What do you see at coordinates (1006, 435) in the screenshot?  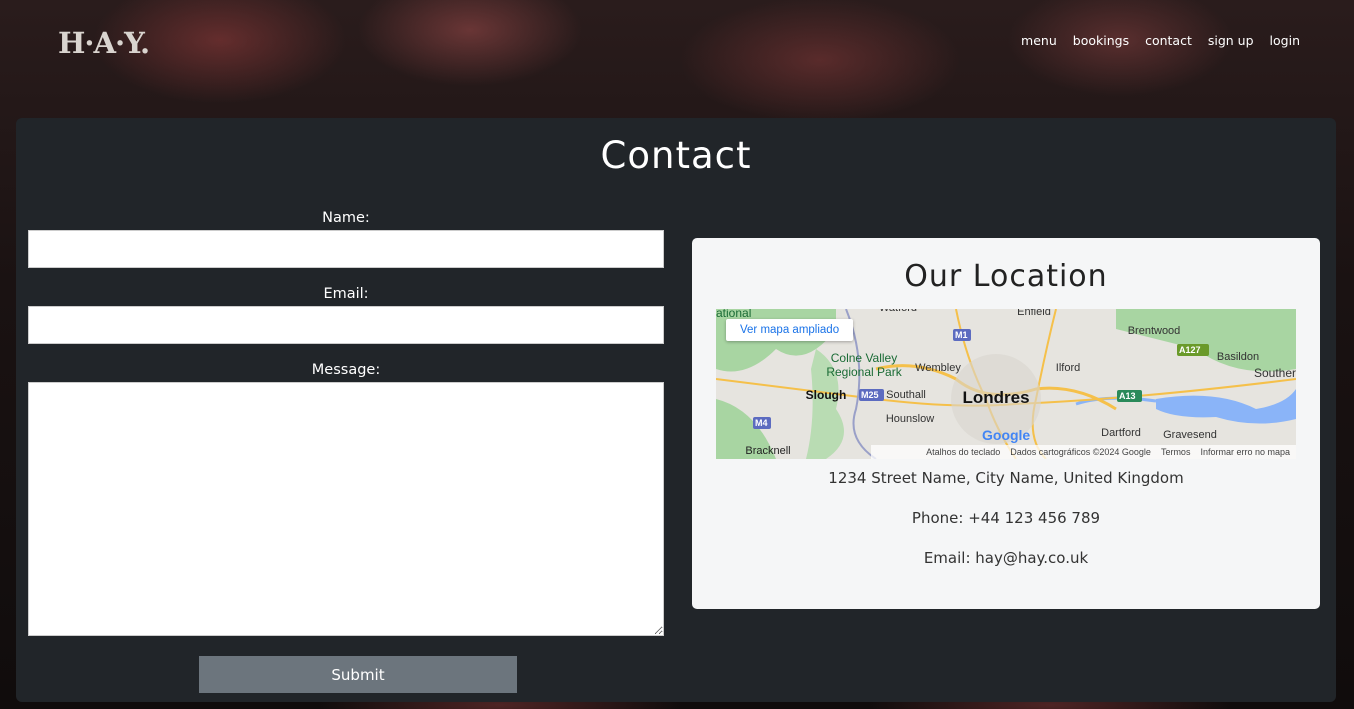 I see `google-logo: Google` at bounding box center [1006, 435].